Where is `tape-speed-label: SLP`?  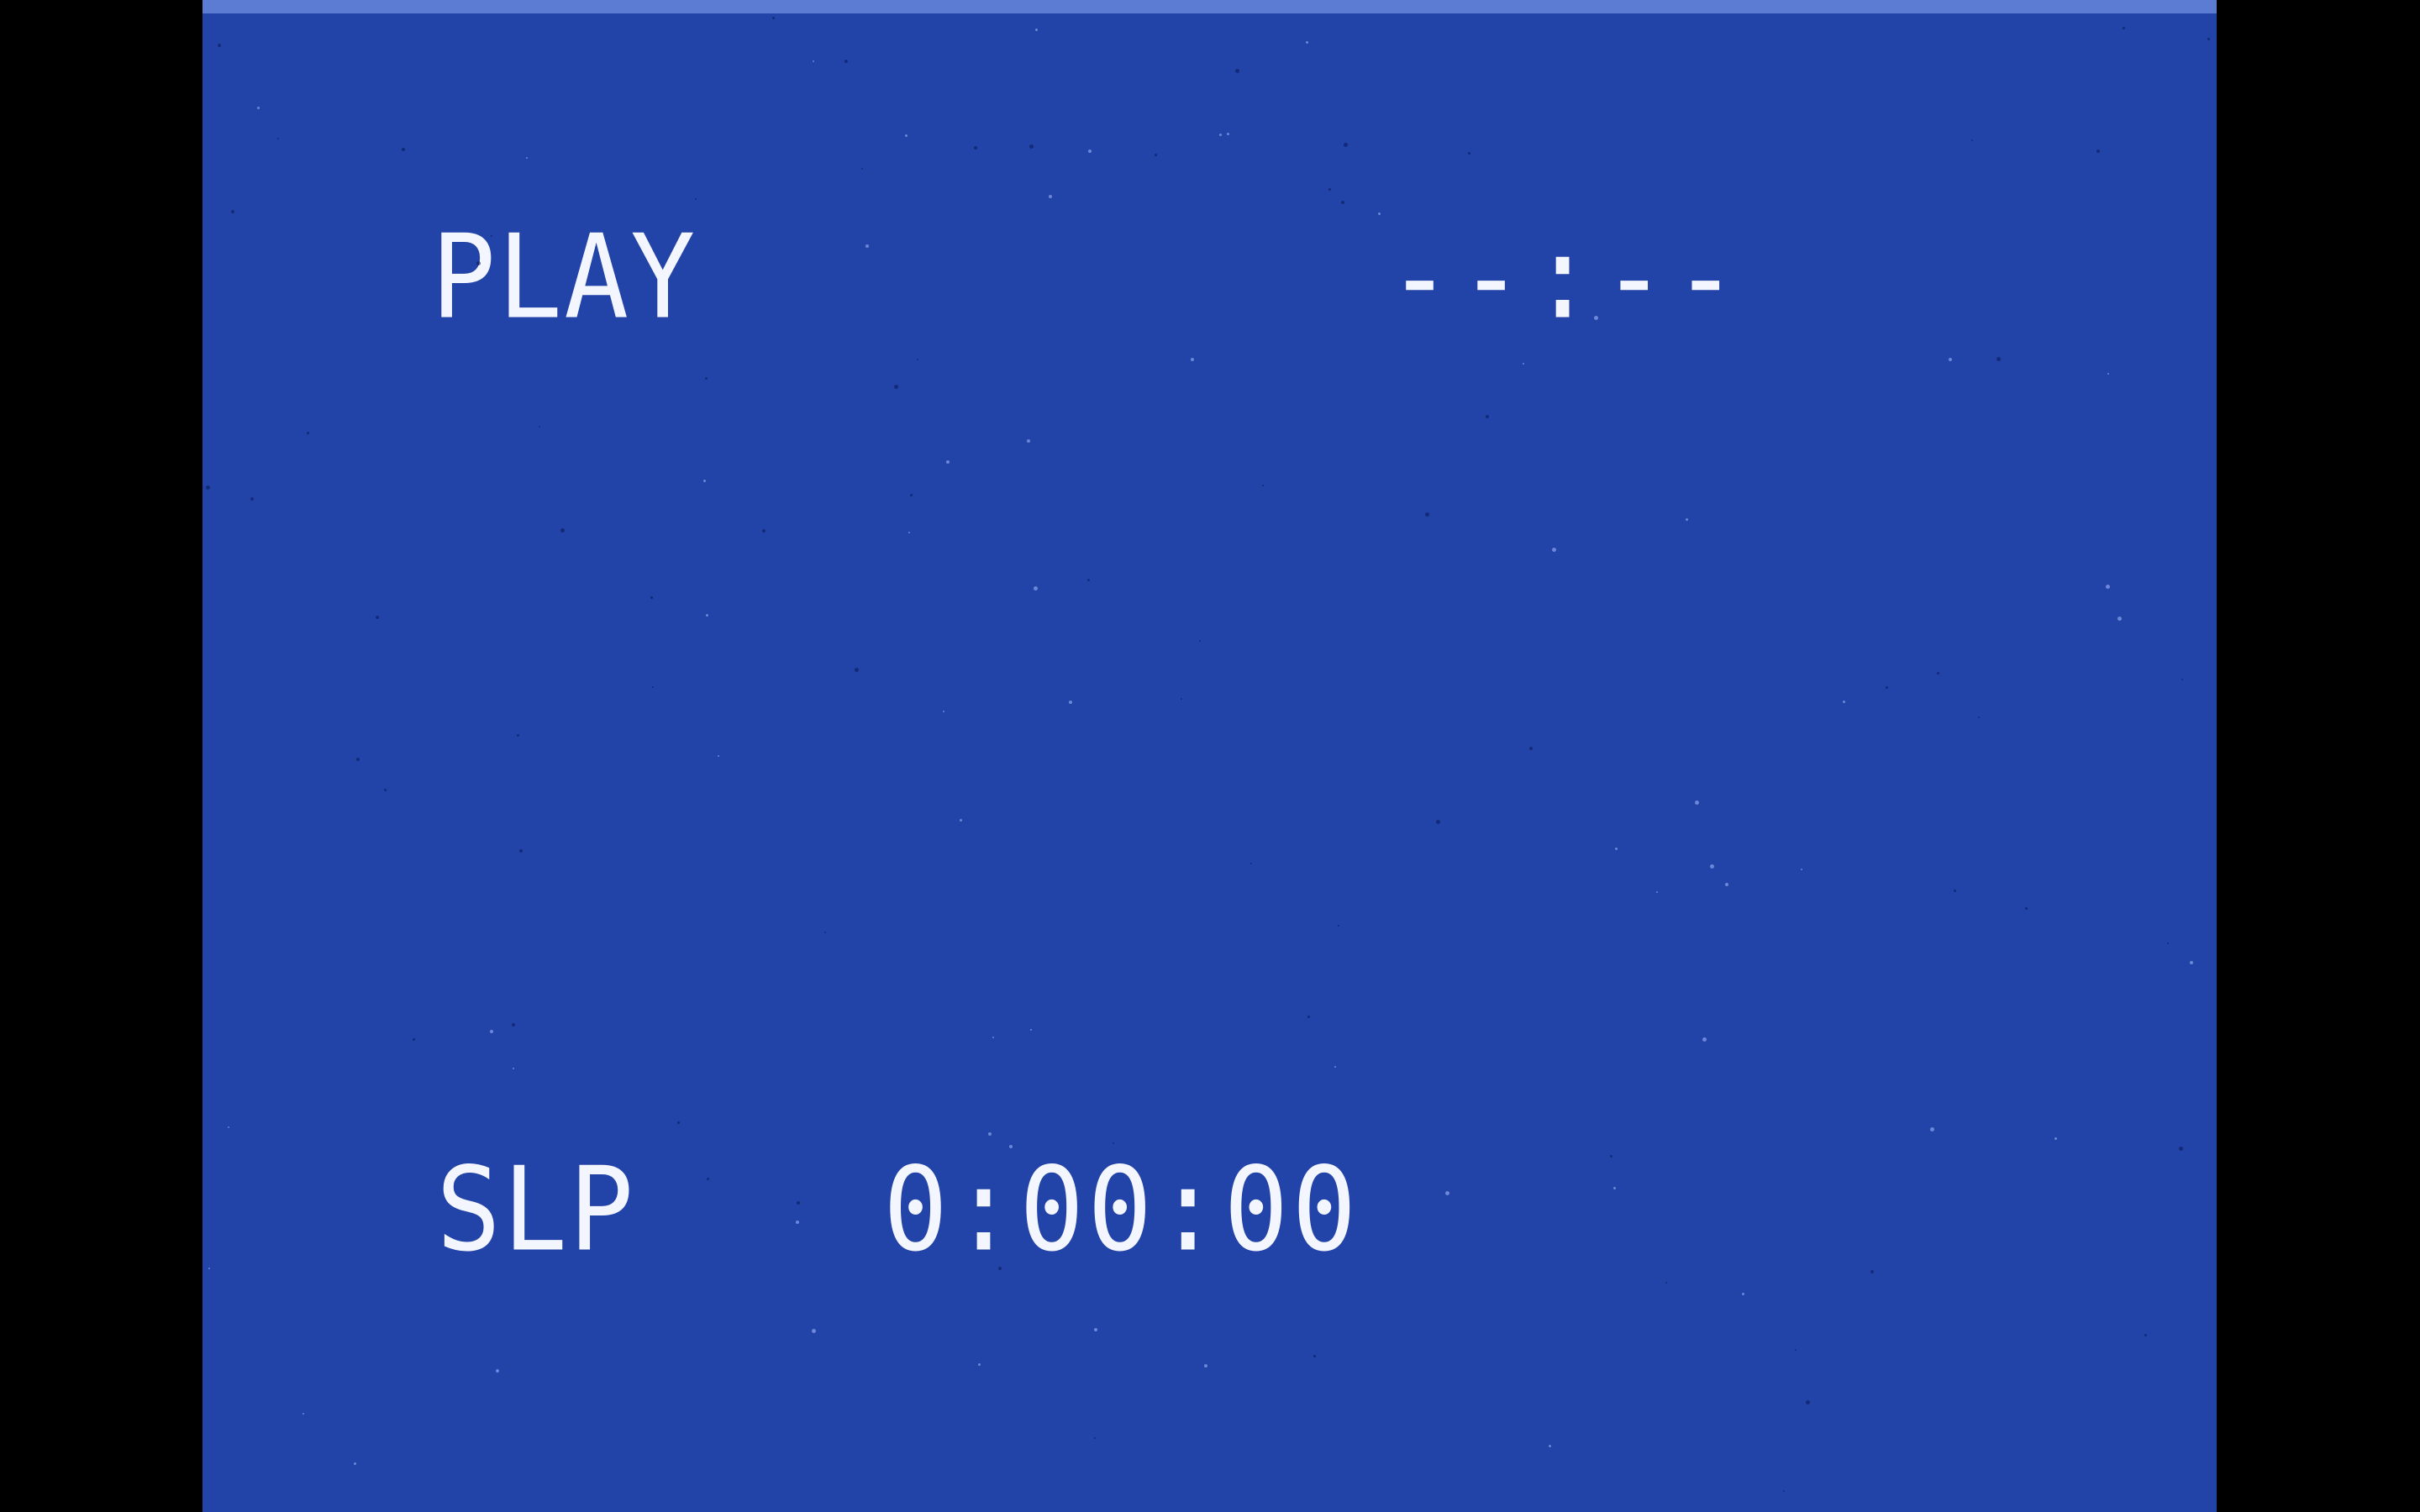
tape-speed-label: SLP is located at coordinates (536, 1210).